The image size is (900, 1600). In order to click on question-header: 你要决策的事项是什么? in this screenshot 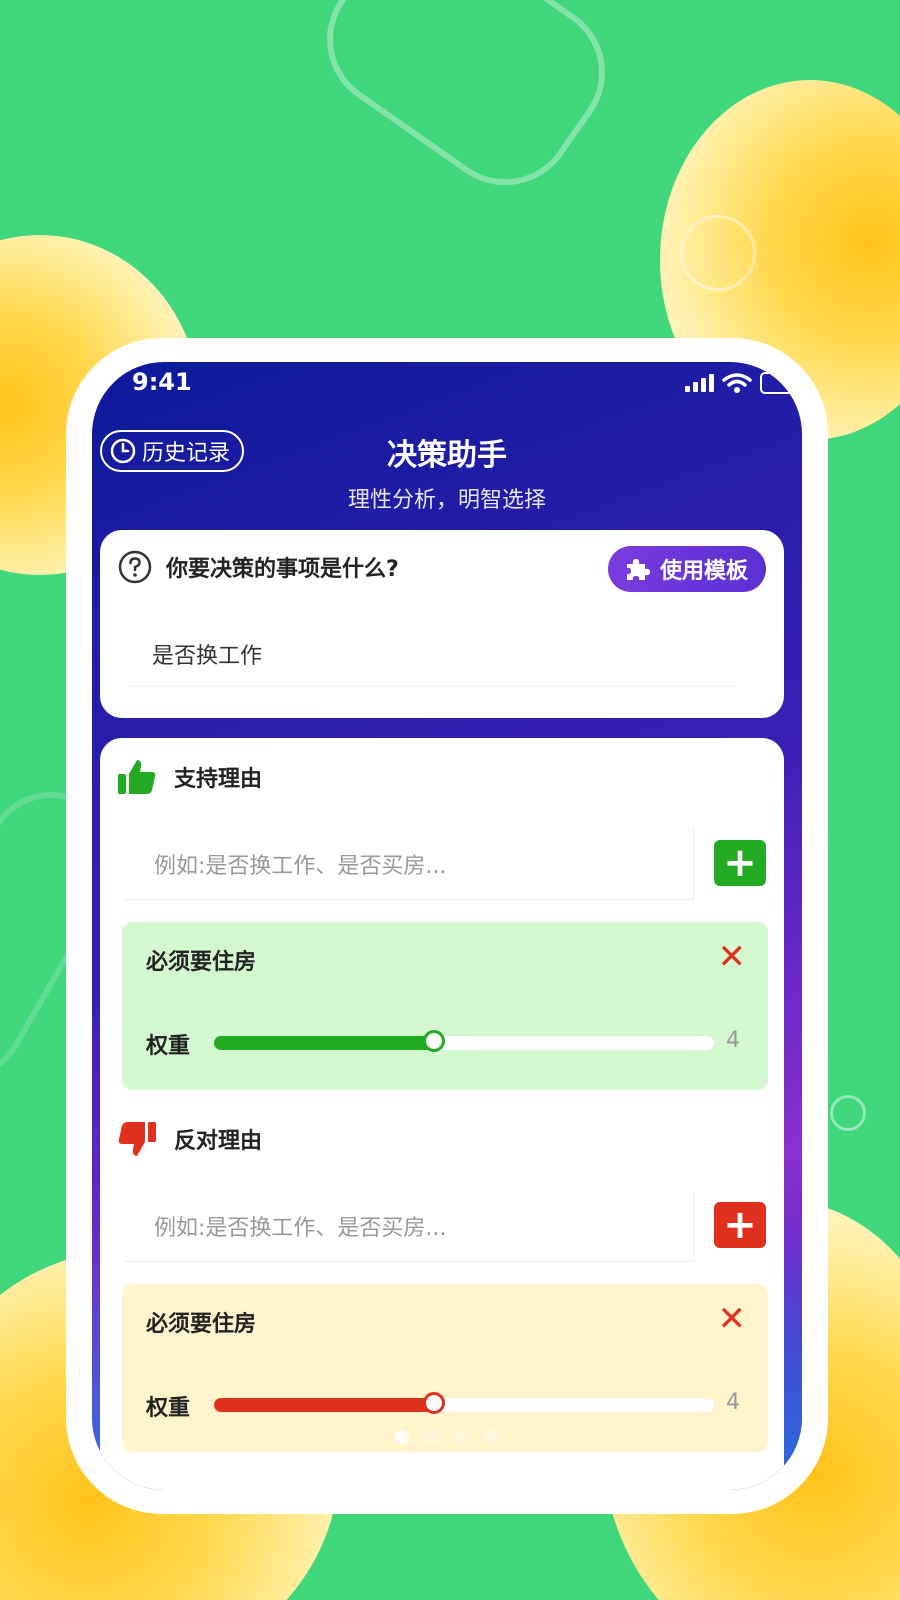, I will do `click(258, 567)`.